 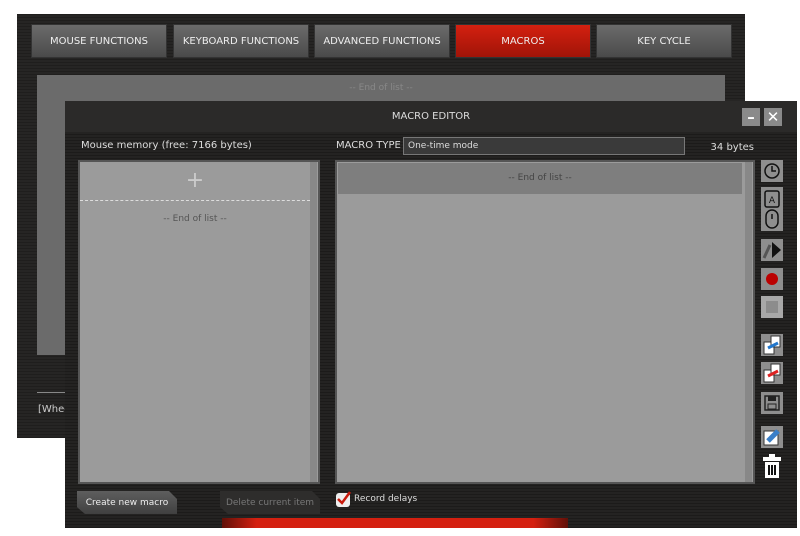 I want to click on tab-key-cycle: KEY CYCLE, so click(x=664, y=41).